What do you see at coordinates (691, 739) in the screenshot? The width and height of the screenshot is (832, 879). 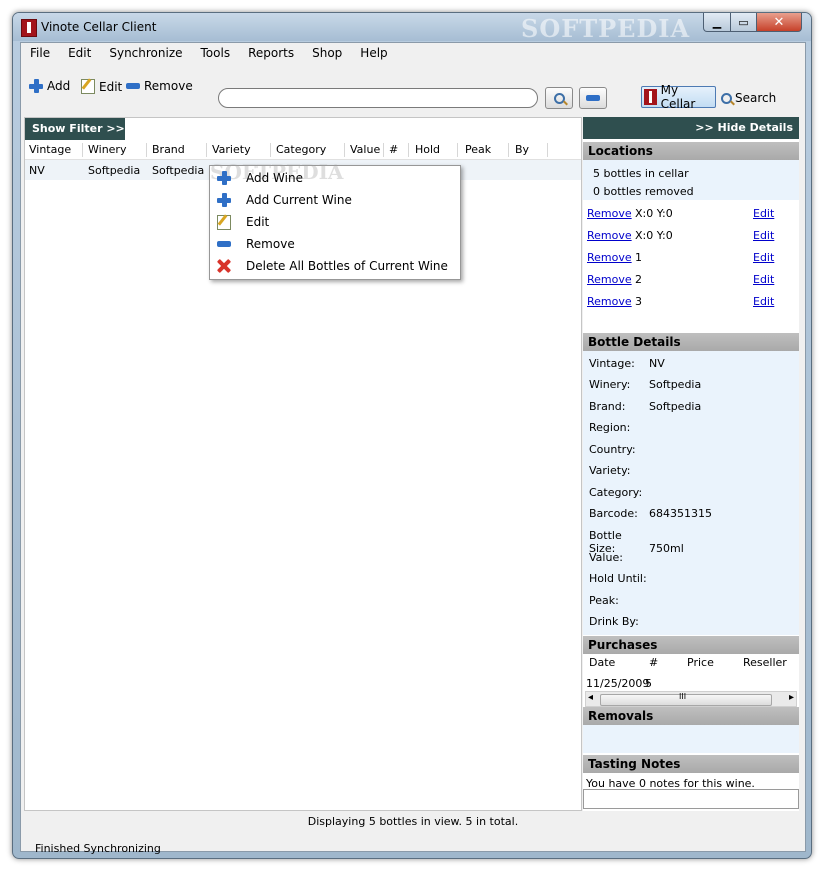 I see `removals-body` at bounding box center [691, 739].